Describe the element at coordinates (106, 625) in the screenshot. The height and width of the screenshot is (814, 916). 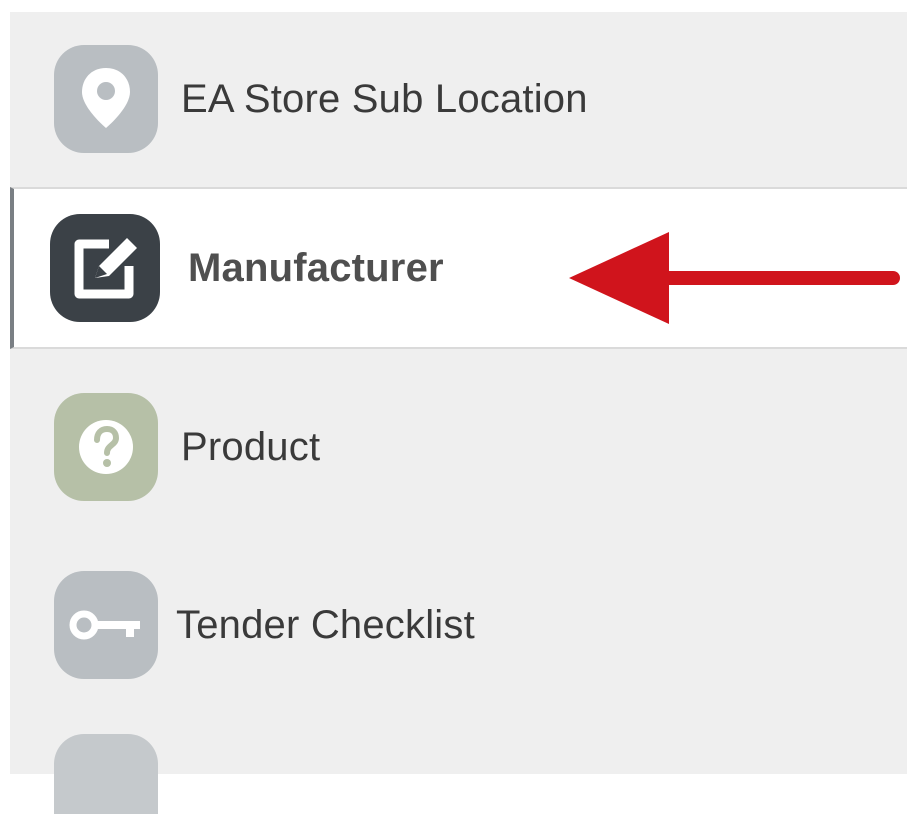
I see `key-icon` at that location.